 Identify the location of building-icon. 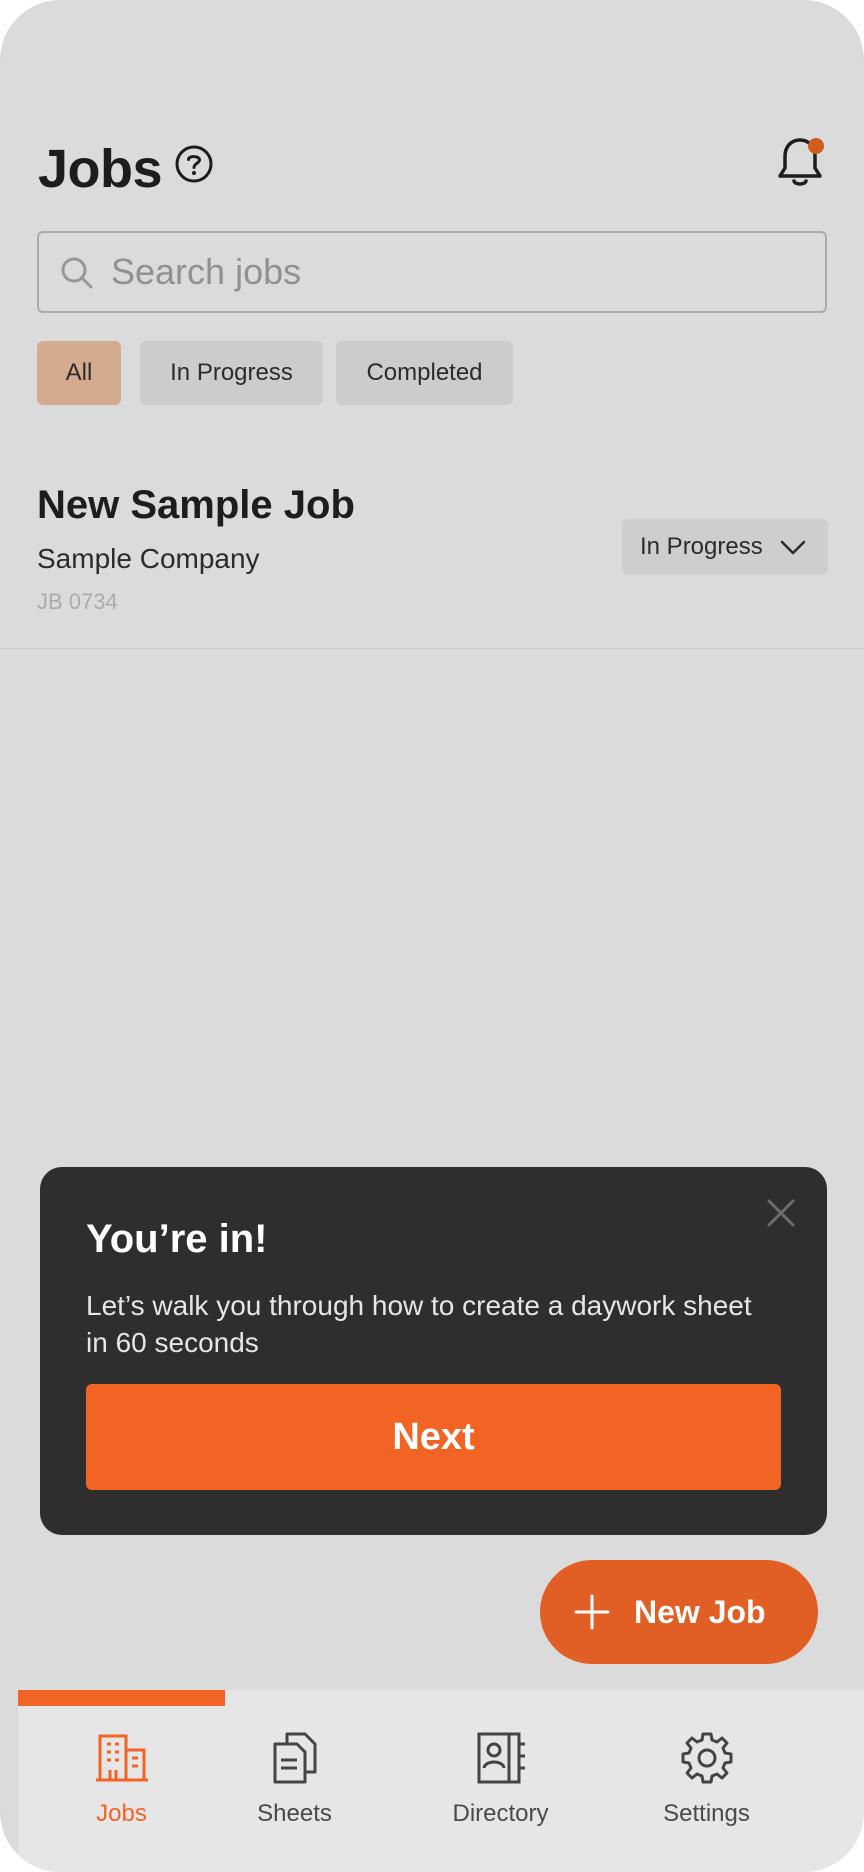
(121, 1758).